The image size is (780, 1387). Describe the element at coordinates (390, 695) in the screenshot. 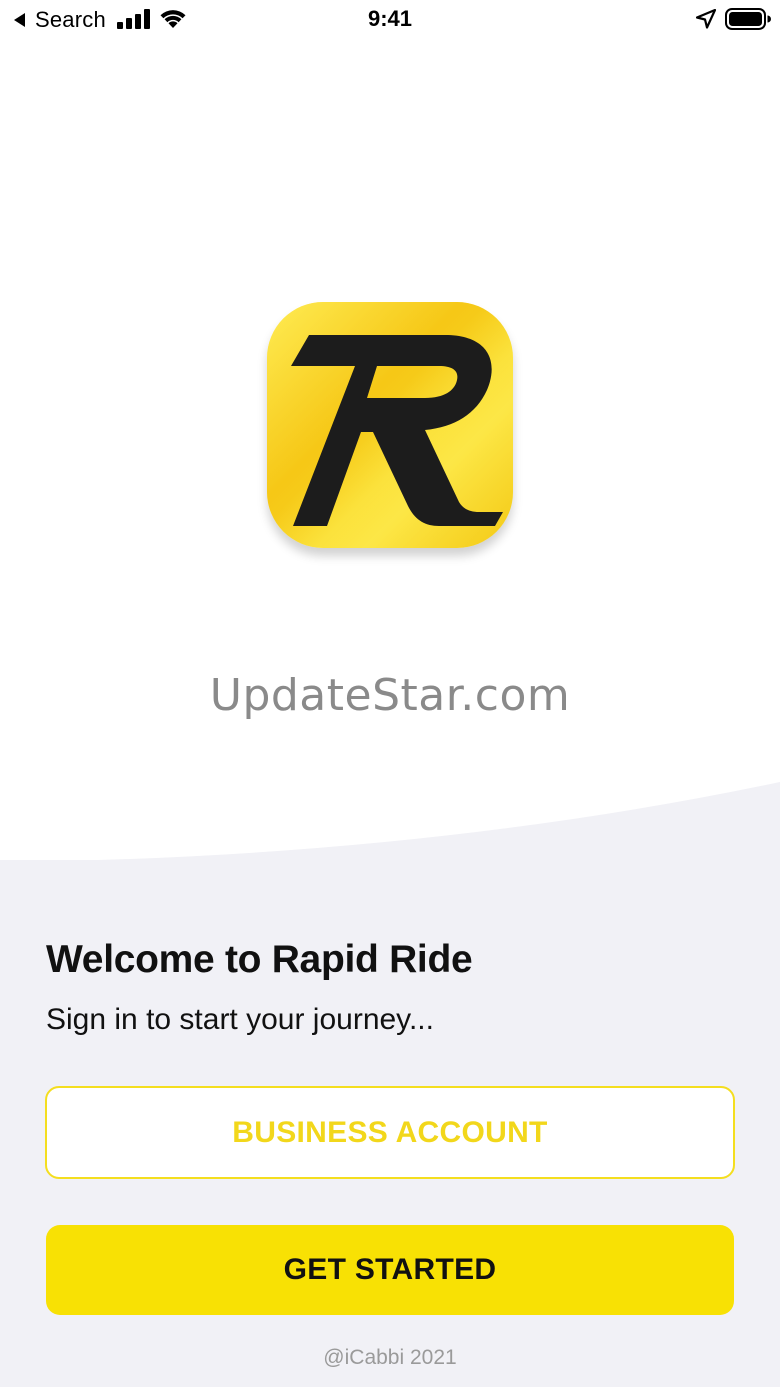

I see `watermark-text: UpdateStar.com` at that location.